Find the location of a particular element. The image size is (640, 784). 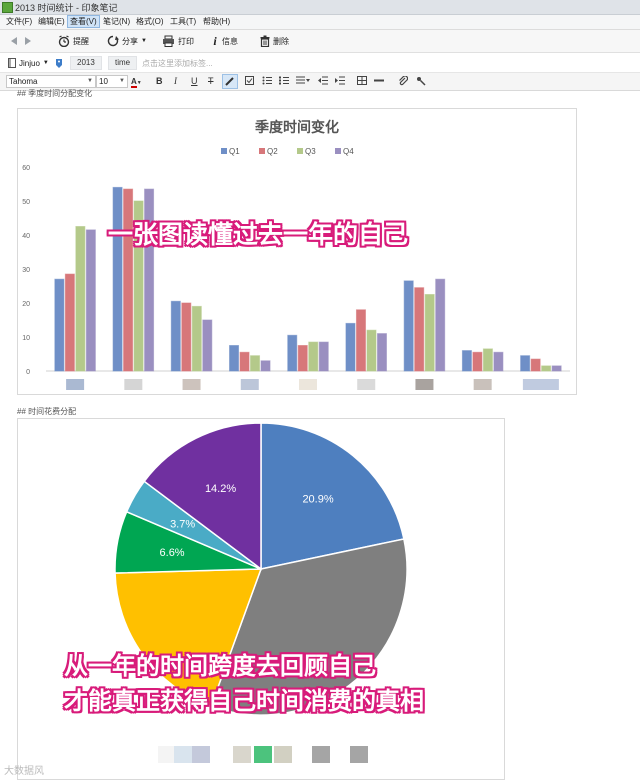

menu-file: 文件(F) is located at coordinates (19, 21).